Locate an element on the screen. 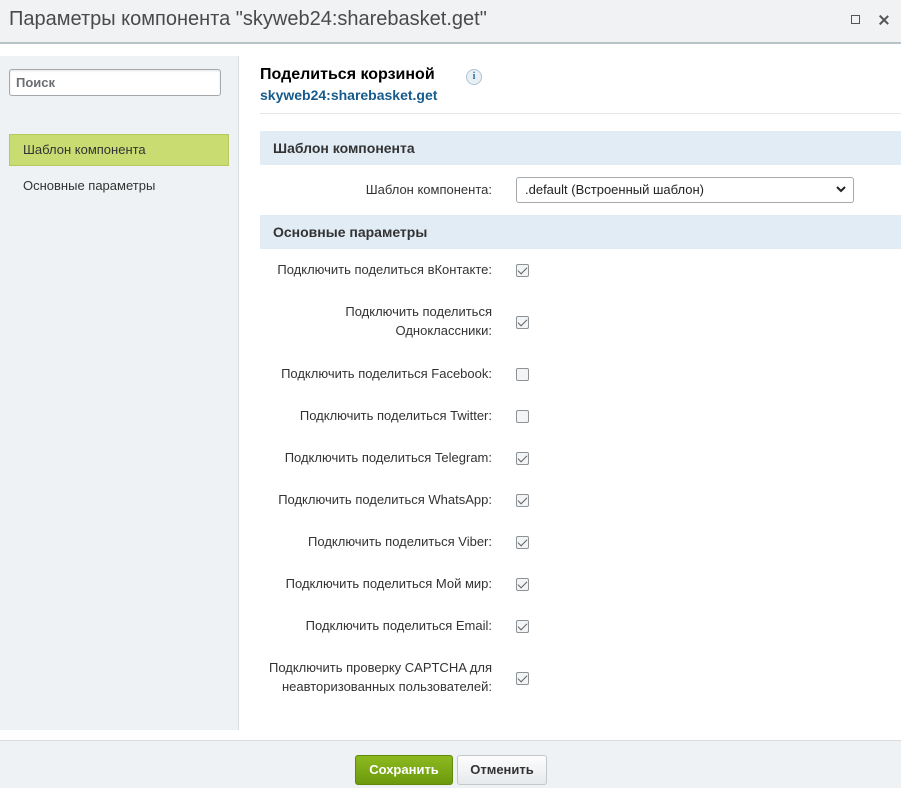 Image resolution: width=901 pixels, height=788 pixels. footer: Сохранить Отменить is located at coordinates (450, 764).